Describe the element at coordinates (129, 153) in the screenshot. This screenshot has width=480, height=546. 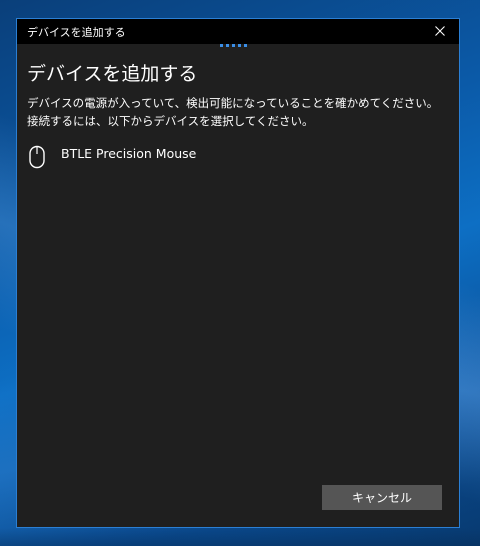
I see `device-name: BTLE Precision Mouse` at that location.